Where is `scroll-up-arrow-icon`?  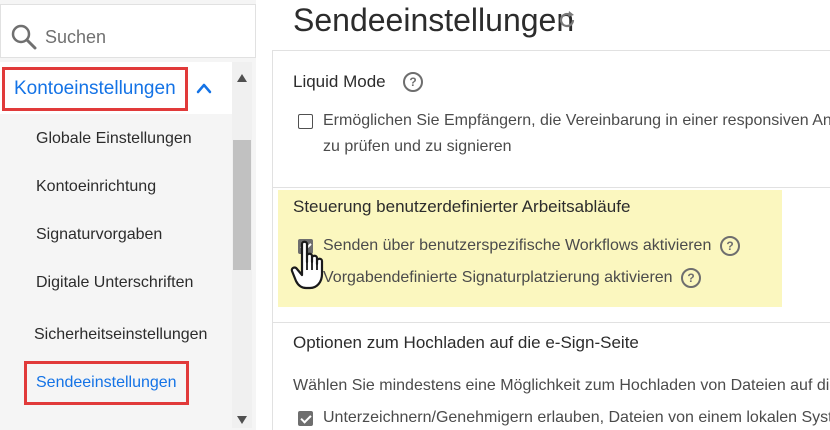
scroll-up-arrow-icon is located at coordinates (242, 76).